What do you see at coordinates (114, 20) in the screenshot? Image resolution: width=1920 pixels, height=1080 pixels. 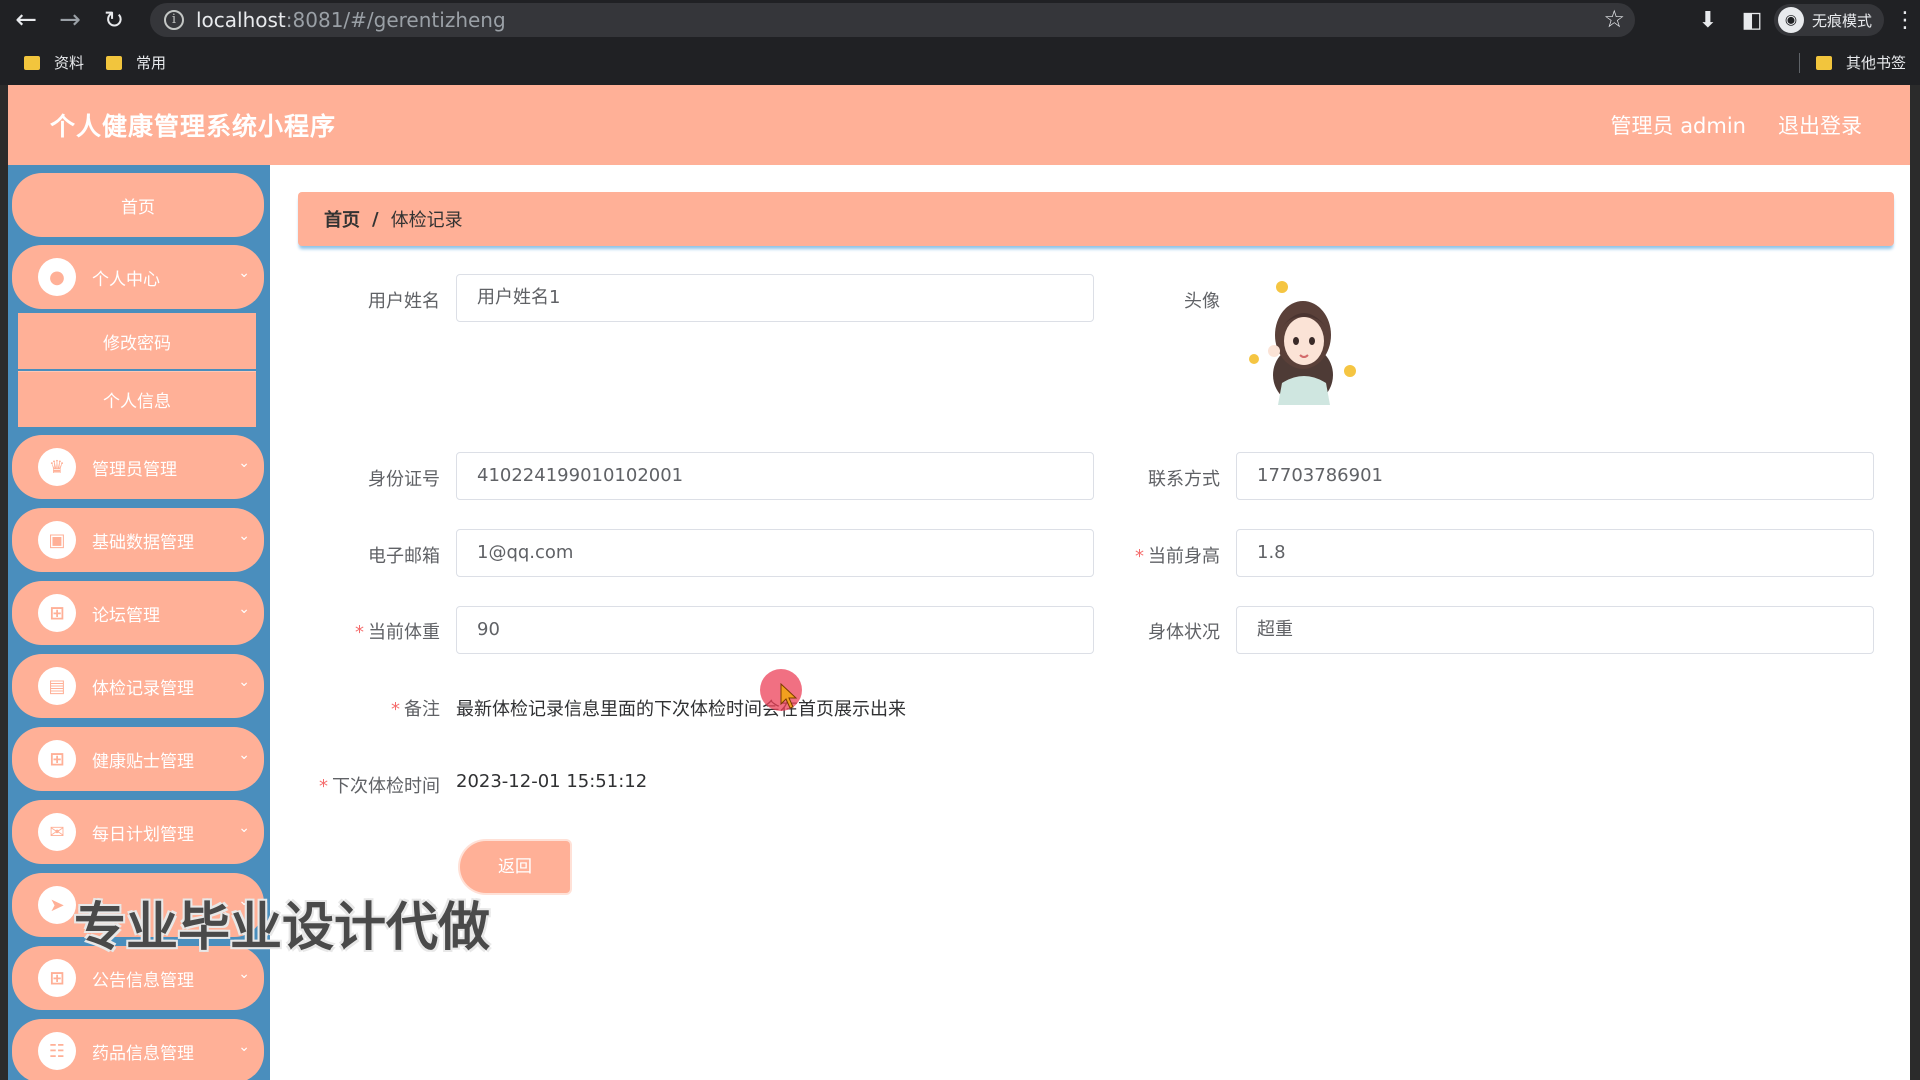 I see `reload-icon: ↻` at bounding box center [114, 20].